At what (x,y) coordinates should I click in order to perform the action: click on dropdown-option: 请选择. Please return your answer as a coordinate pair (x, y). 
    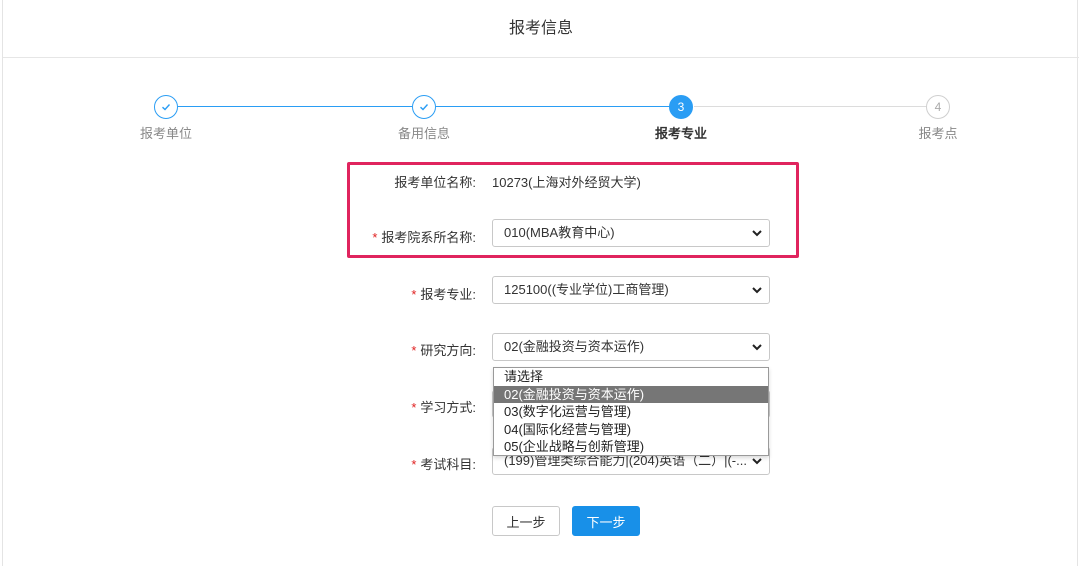
    Looking at the image, I should click on (631, 377).